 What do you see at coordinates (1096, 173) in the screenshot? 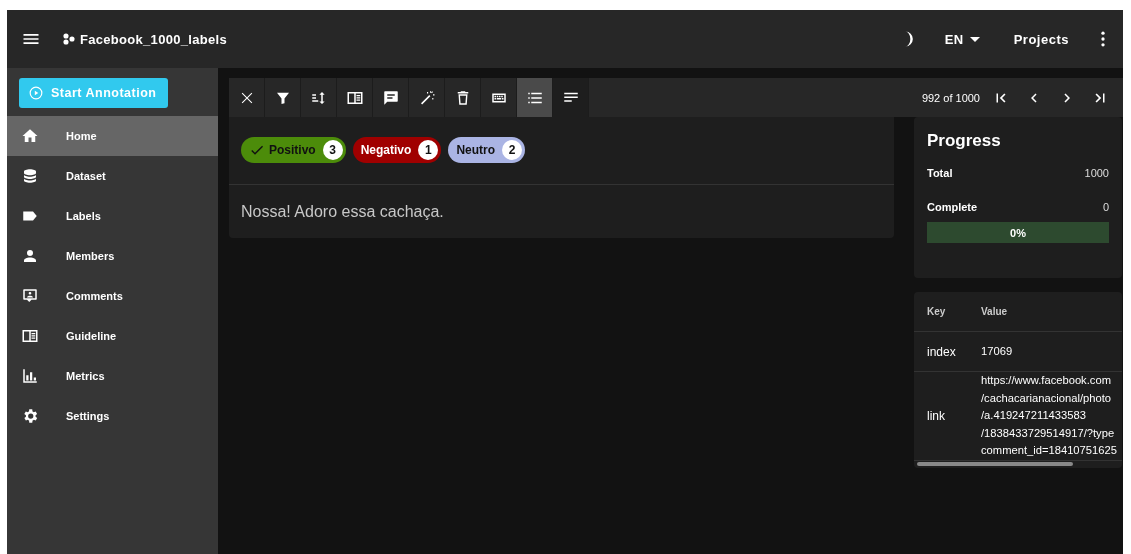
I see `stat-value: 1000` at bounding box center [1096, 173].